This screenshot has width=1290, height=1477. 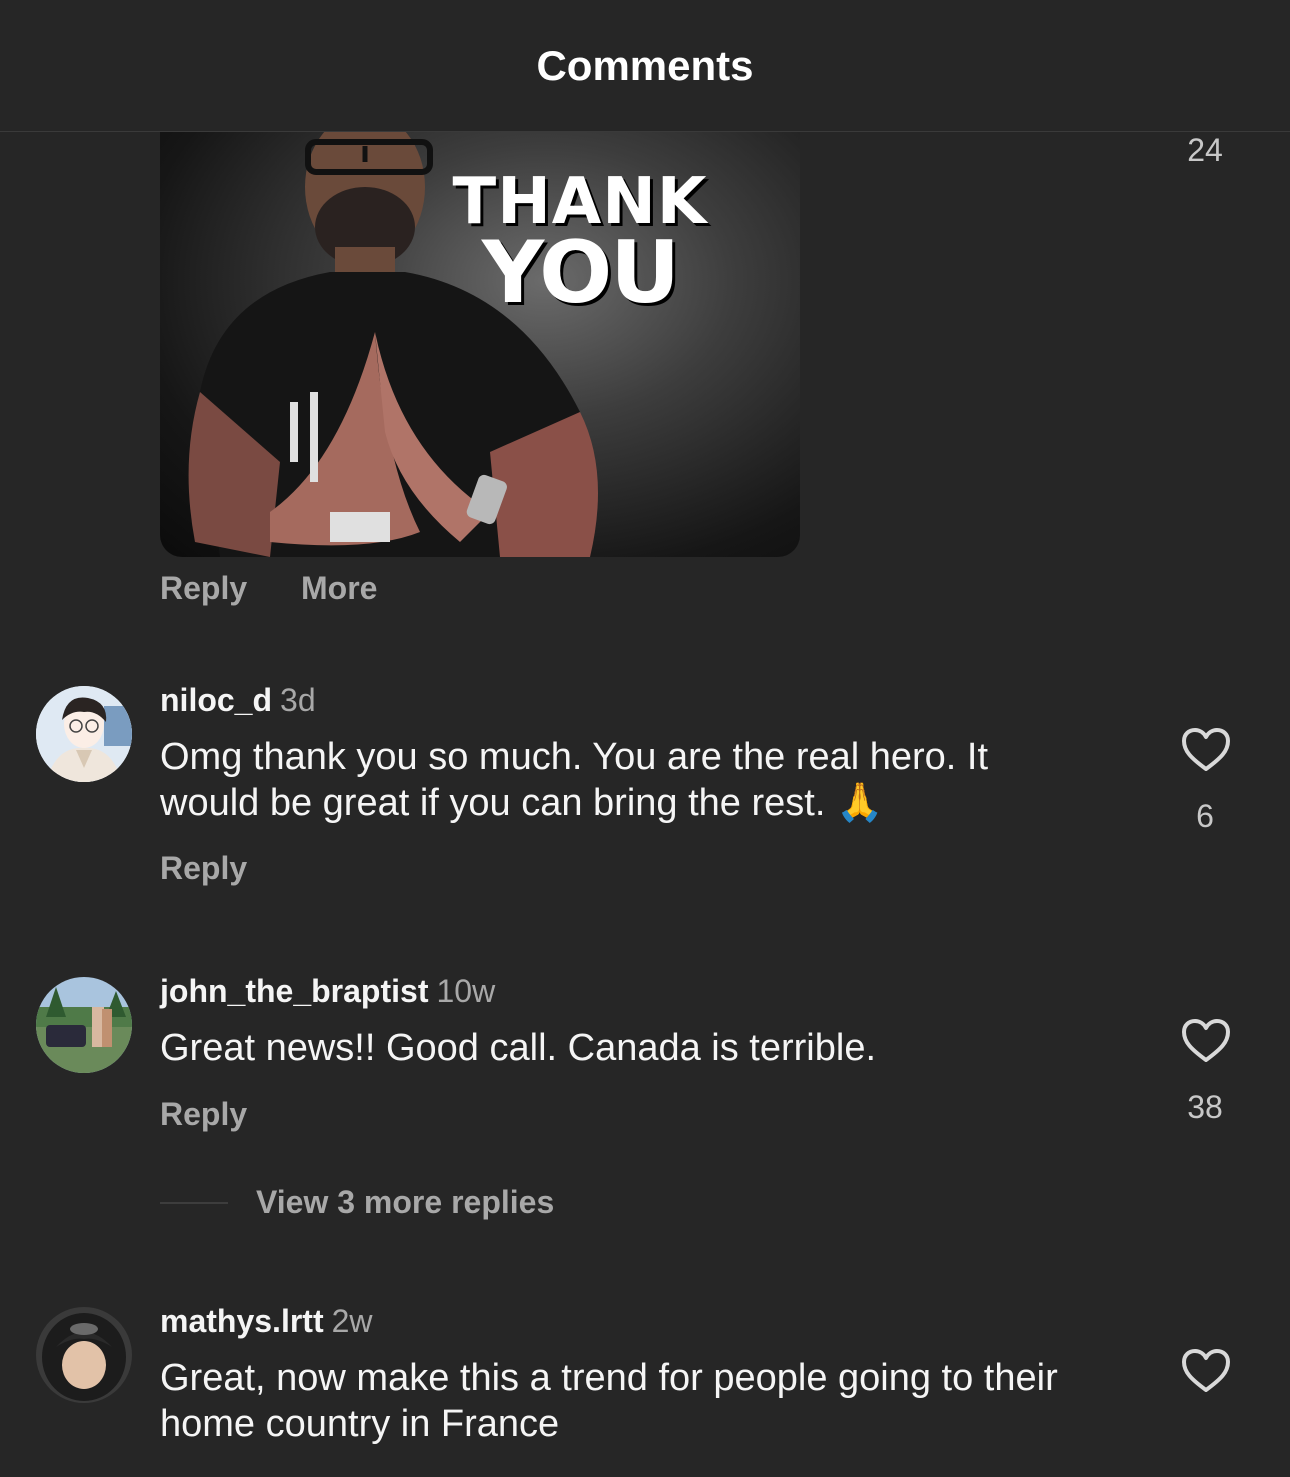 I want to click on comment-username: john_the_braptist, so click(x=294, y=991).